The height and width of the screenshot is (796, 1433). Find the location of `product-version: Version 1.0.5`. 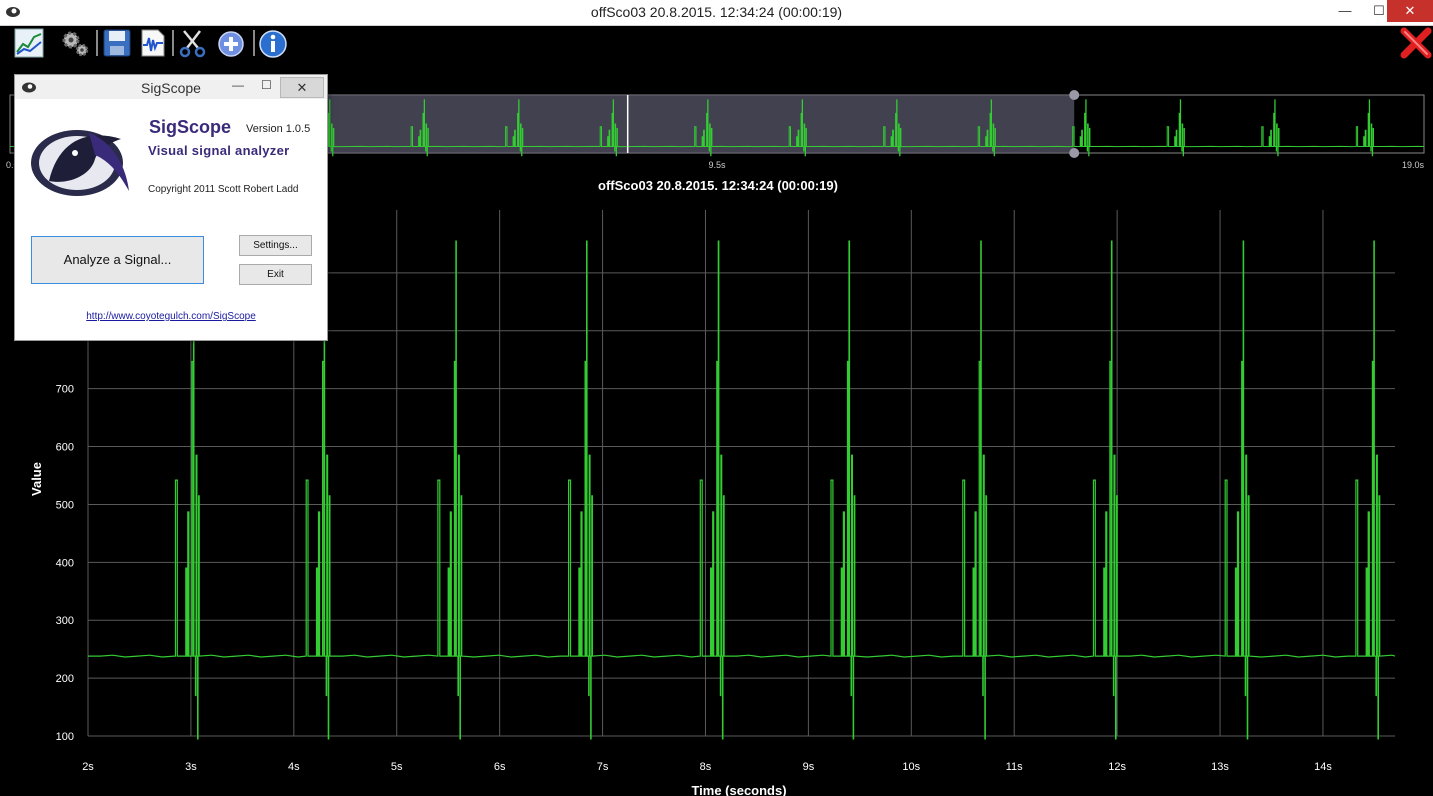

product-version: Version 1.0.5 is located at coordinates (278, 129).